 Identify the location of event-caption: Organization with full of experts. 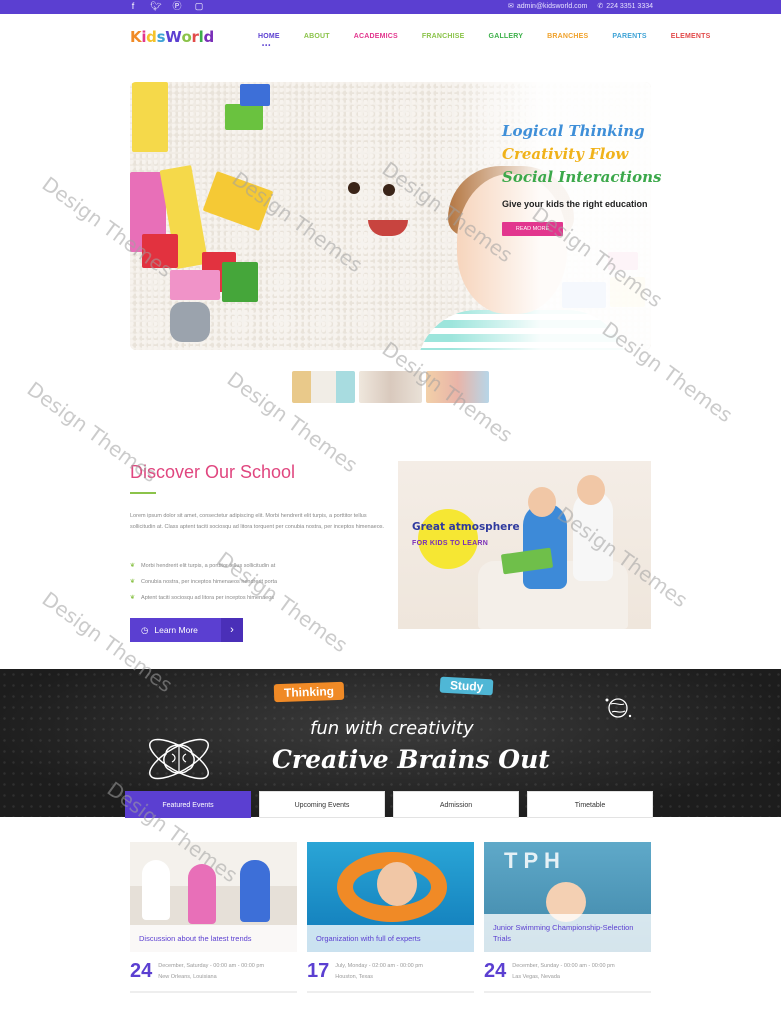
(390, 938).